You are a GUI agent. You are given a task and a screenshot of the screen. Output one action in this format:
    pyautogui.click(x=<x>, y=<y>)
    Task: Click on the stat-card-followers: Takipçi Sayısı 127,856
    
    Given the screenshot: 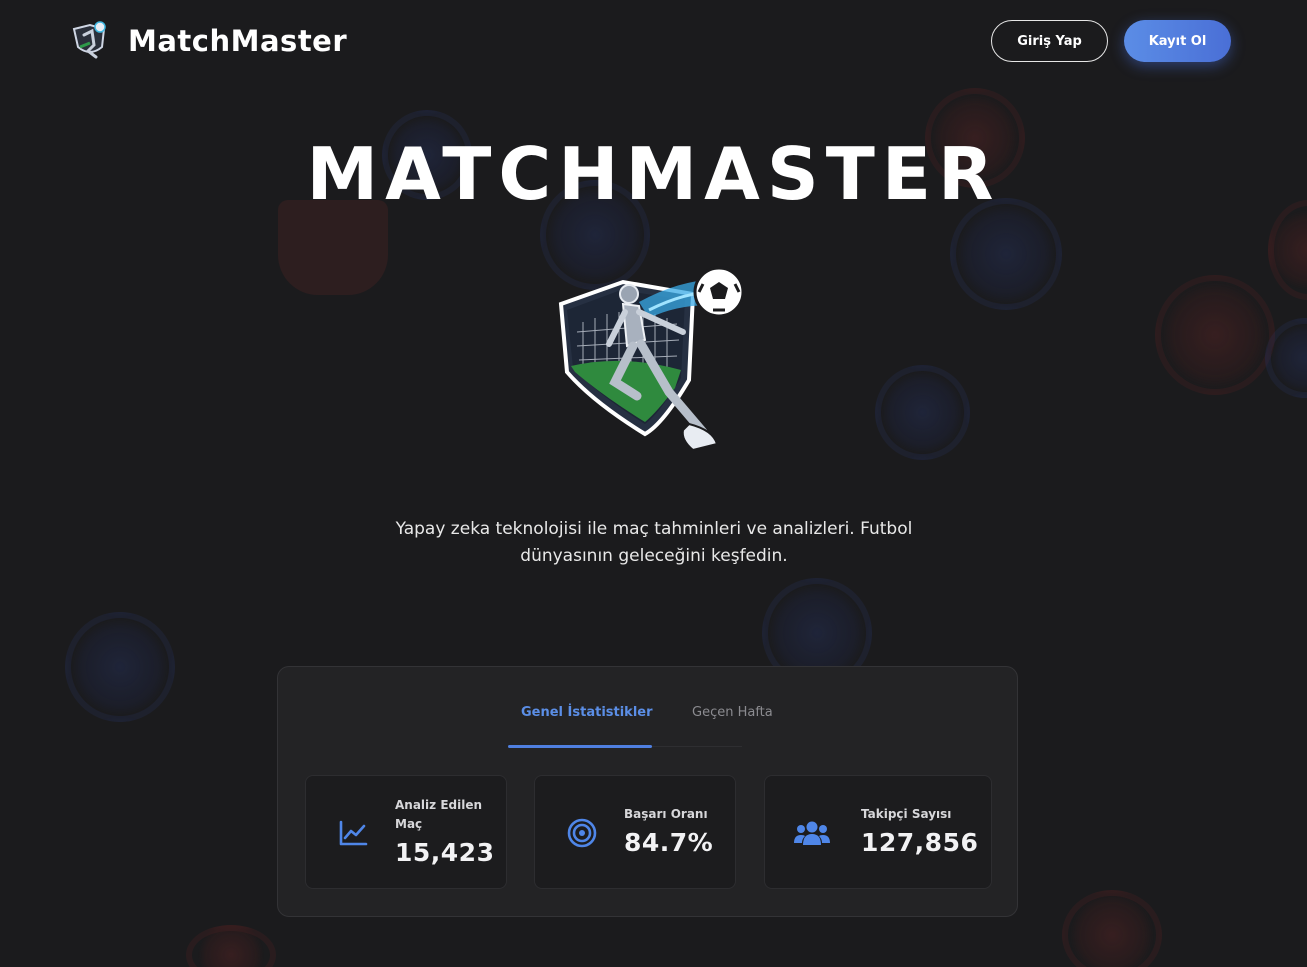 What is the action you would take?
    pyautogui.click(x=878, y=832)
    